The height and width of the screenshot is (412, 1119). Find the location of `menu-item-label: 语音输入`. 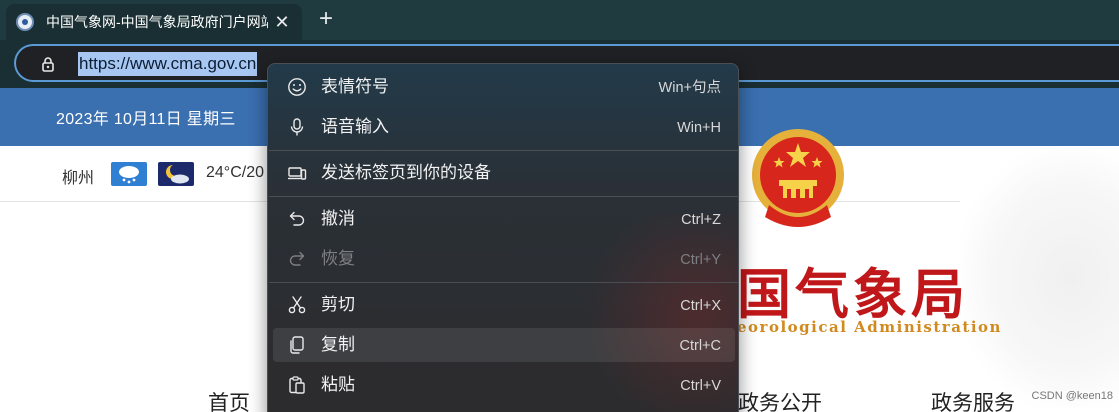

menu-item-label: 语音输入 is located at coordinates (355, 126).